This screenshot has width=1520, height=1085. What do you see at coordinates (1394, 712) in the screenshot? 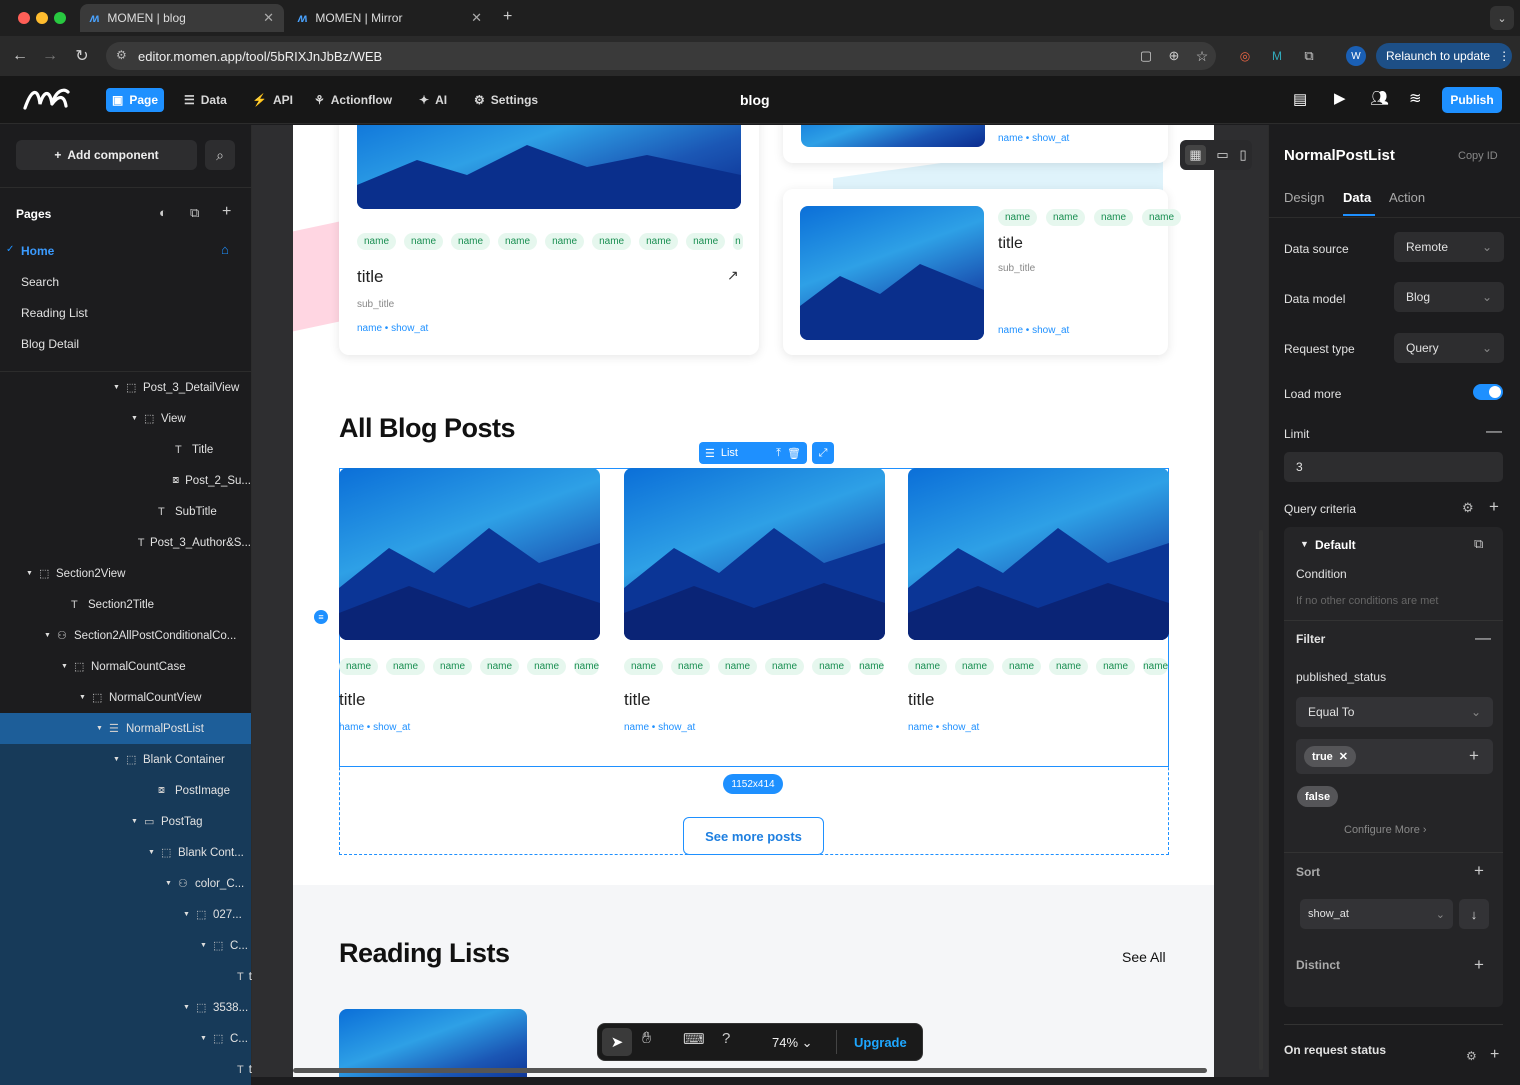
I see `operator-select: Equal To ⌄` at bounding box center [1394, 712].